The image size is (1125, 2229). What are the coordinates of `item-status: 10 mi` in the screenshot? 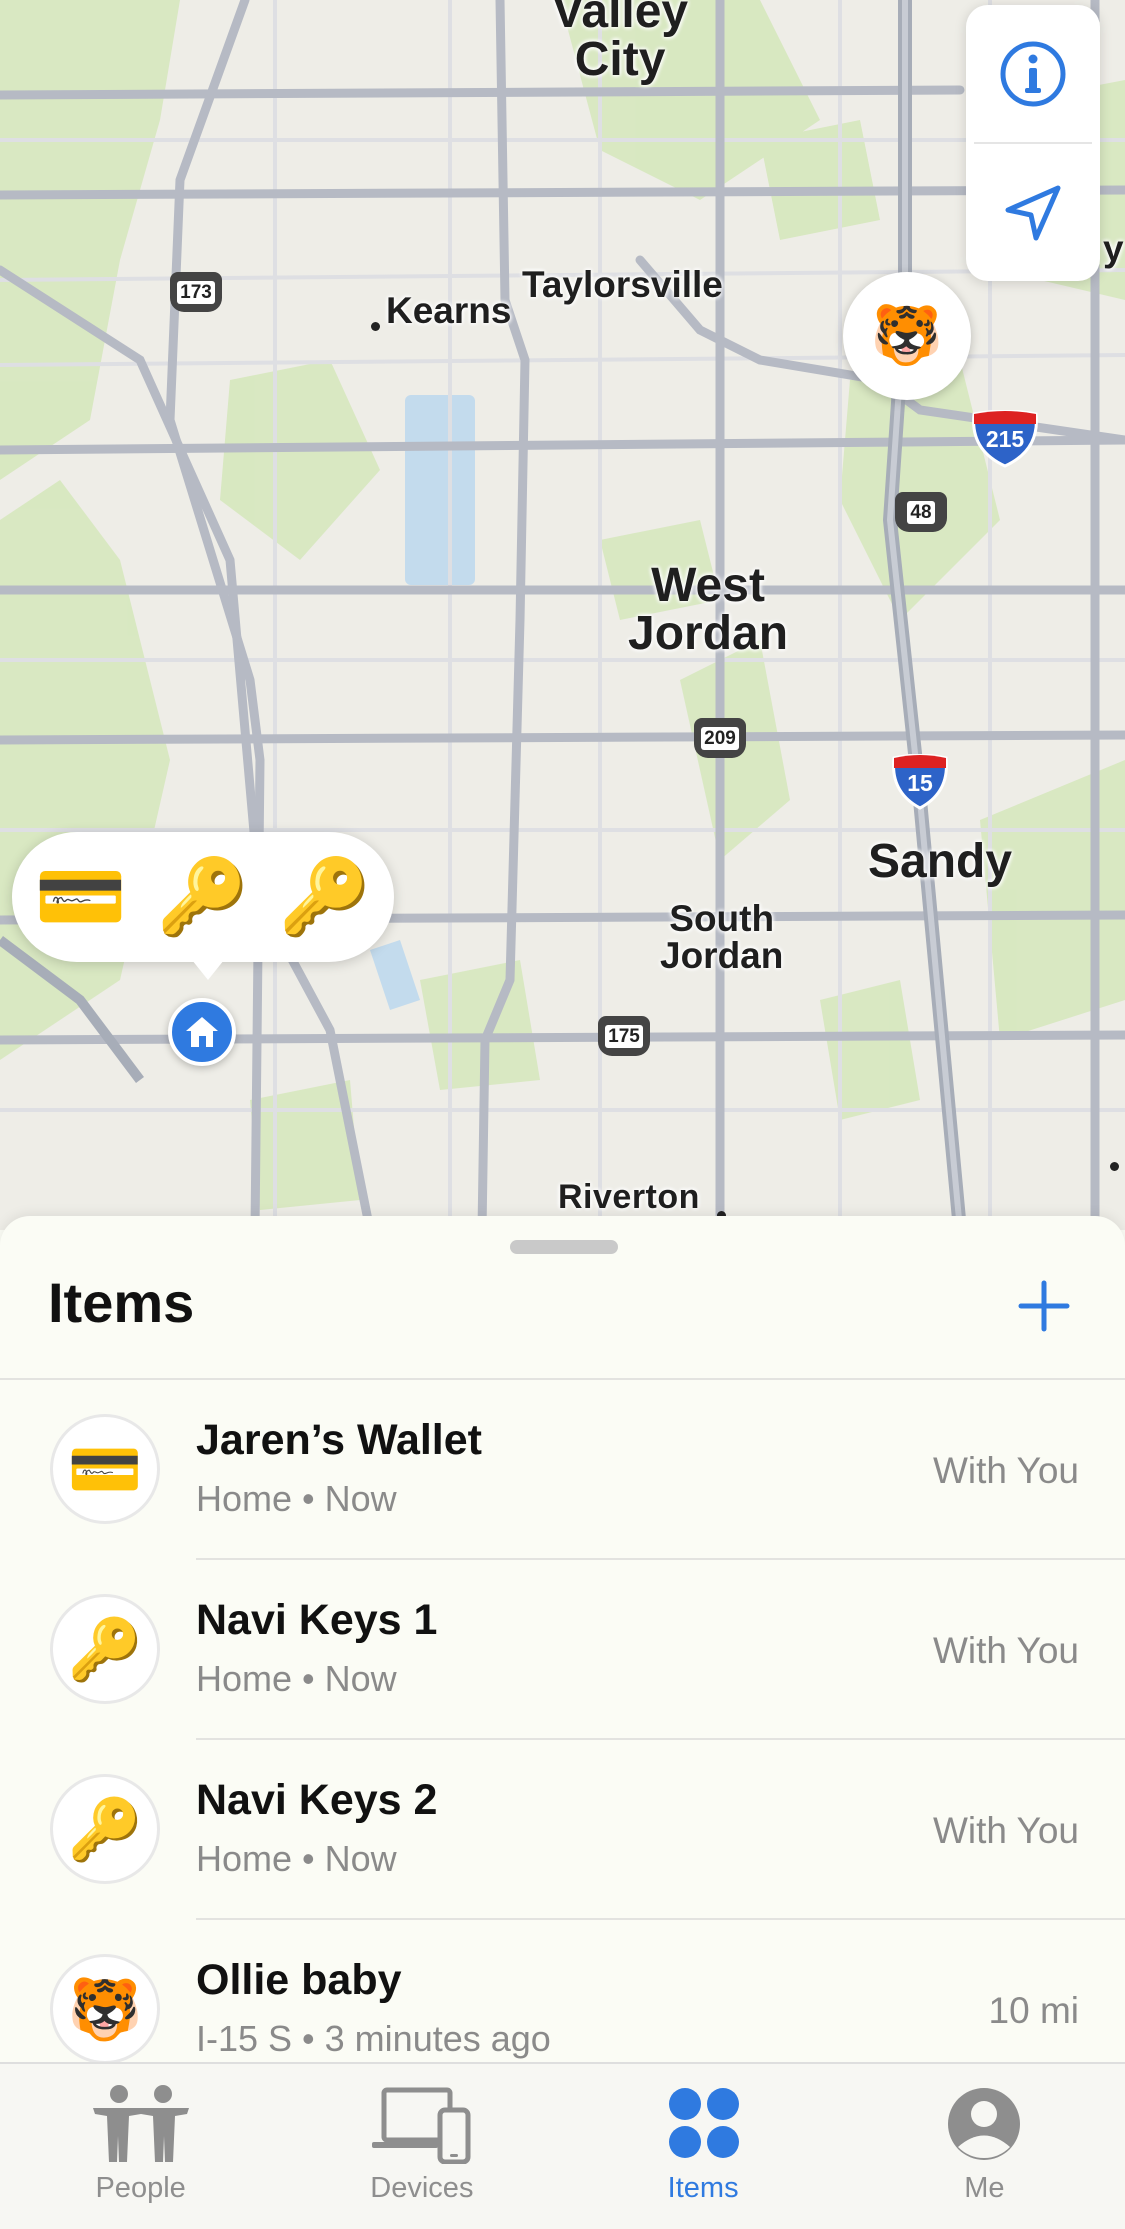 It's located at (1033, 2010).